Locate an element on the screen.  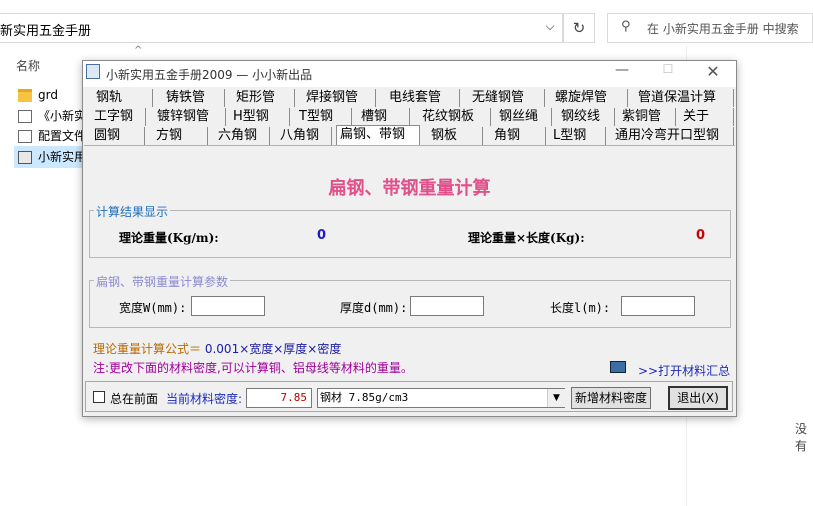
tab-octagon-bar: 八角钢 is located at coordinates (304, 136).